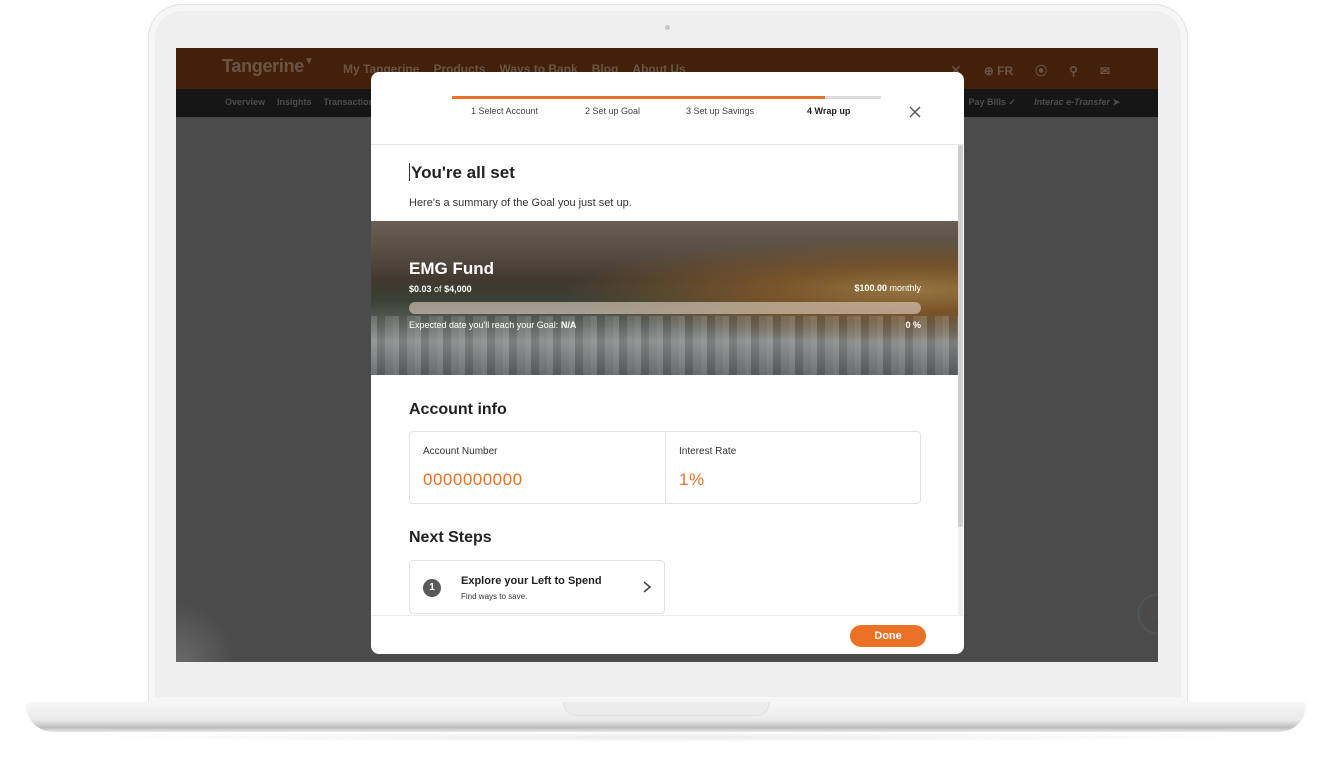  Describe the element at coordinates (263, 66) in the screenshot. I see `brand-name: Tangerine` at that location.